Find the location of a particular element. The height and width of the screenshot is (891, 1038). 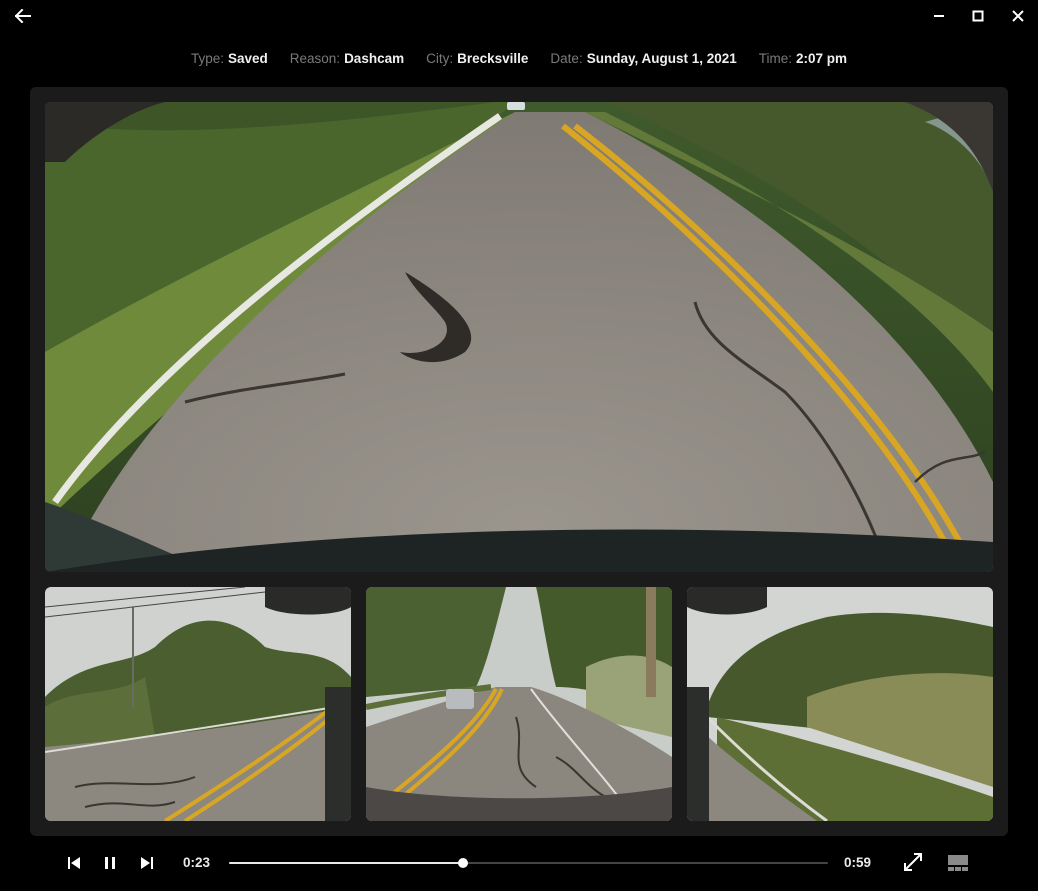

pause-button is located at coordinates (110, 863).